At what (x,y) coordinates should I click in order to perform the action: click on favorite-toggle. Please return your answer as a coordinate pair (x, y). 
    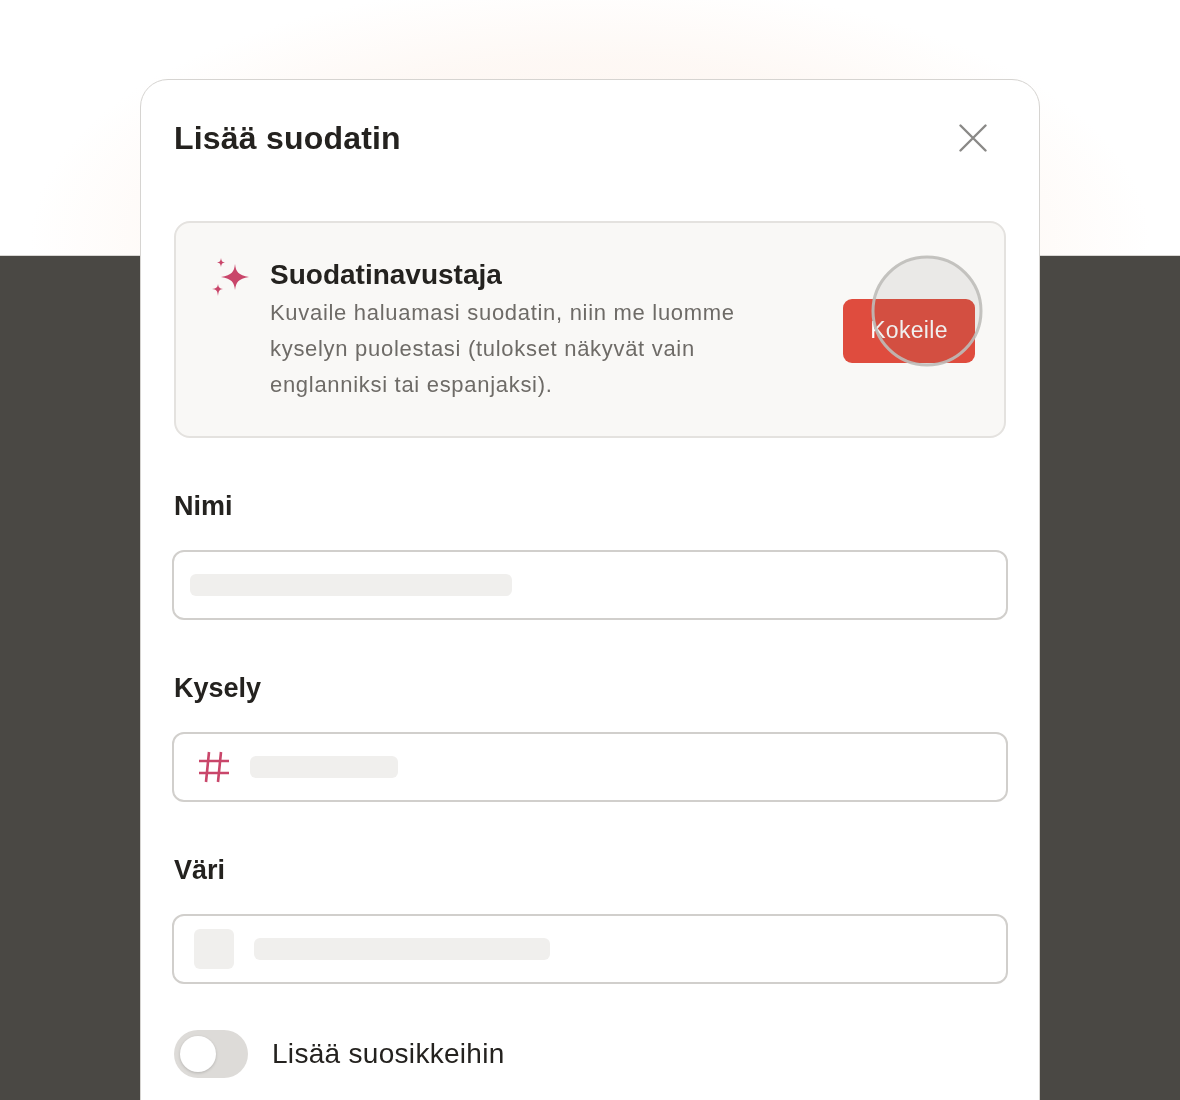
    Looking at the image, I should click on (211, 1054).